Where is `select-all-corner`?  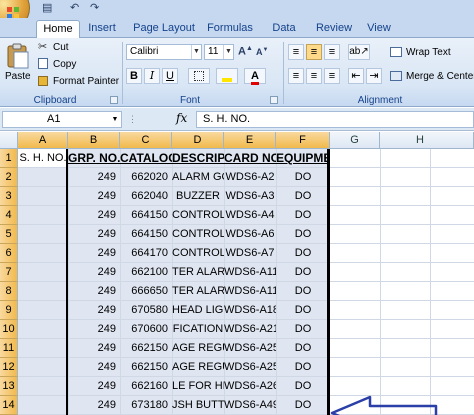 select-all-corner is located at coordinates (9, 140).